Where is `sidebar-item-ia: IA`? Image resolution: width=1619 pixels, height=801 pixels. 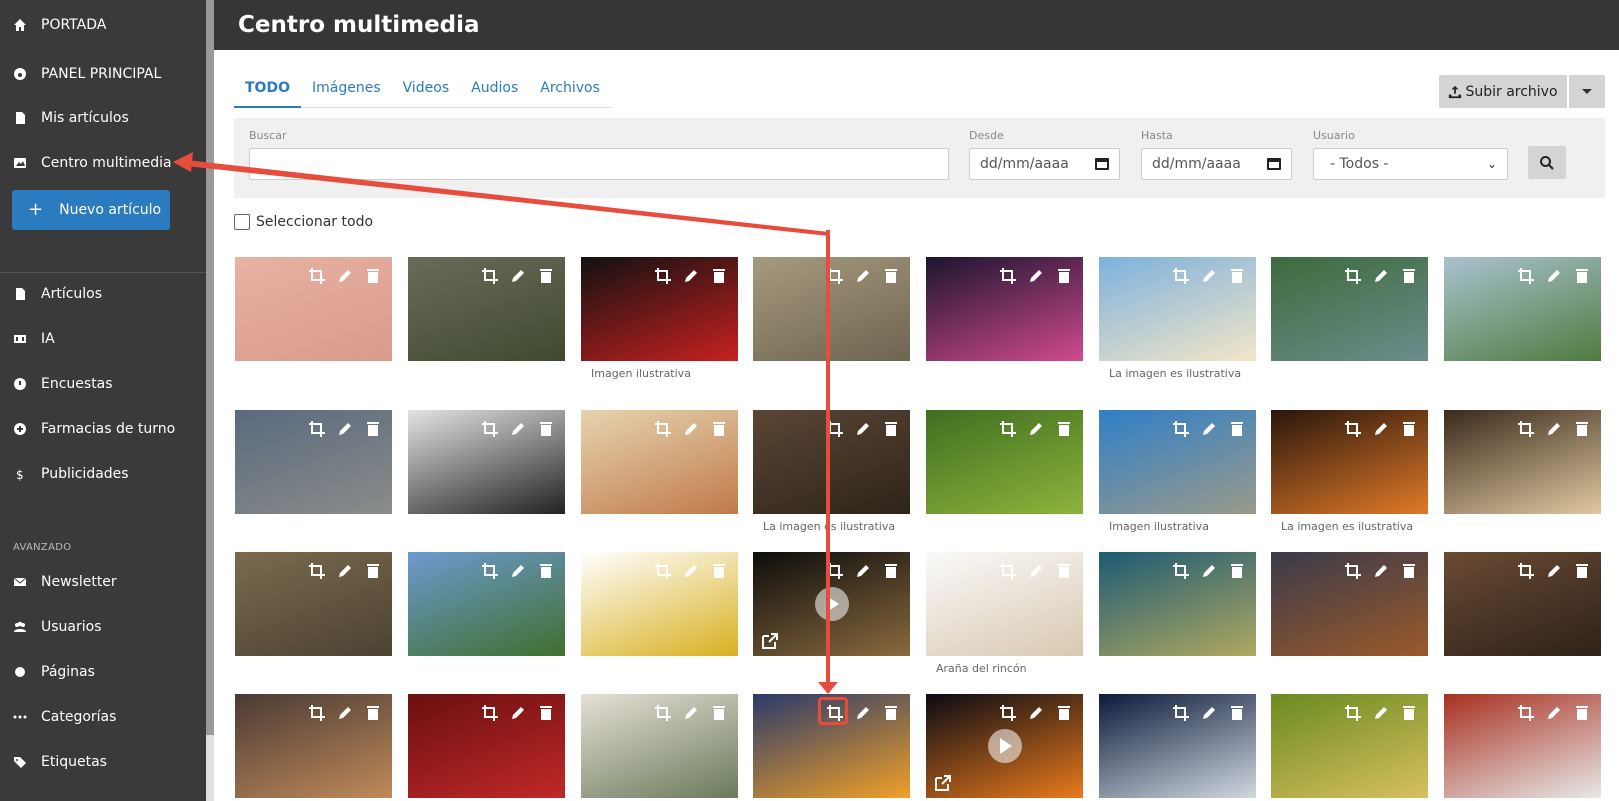 sidebar-item-ia: IA is located at coordinates (103, 339).